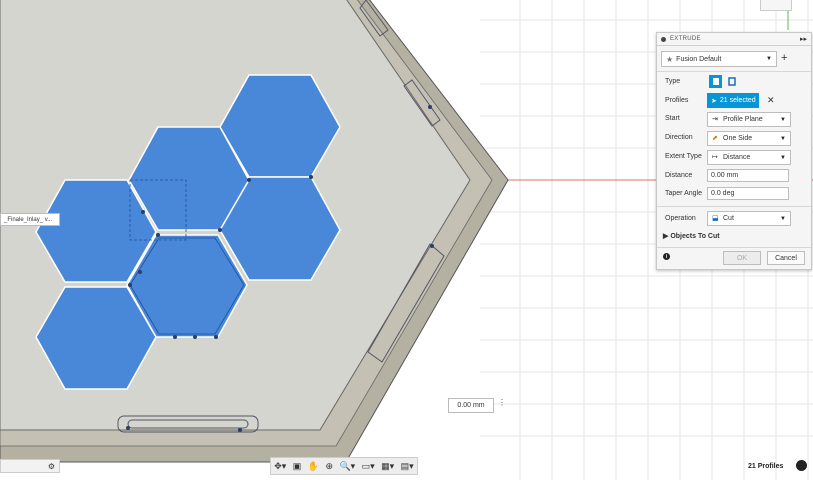 Image resolution: width=813 pixels, height=480 pixels. I want to click on more-options-icon: ⋮, so click(502, 402).